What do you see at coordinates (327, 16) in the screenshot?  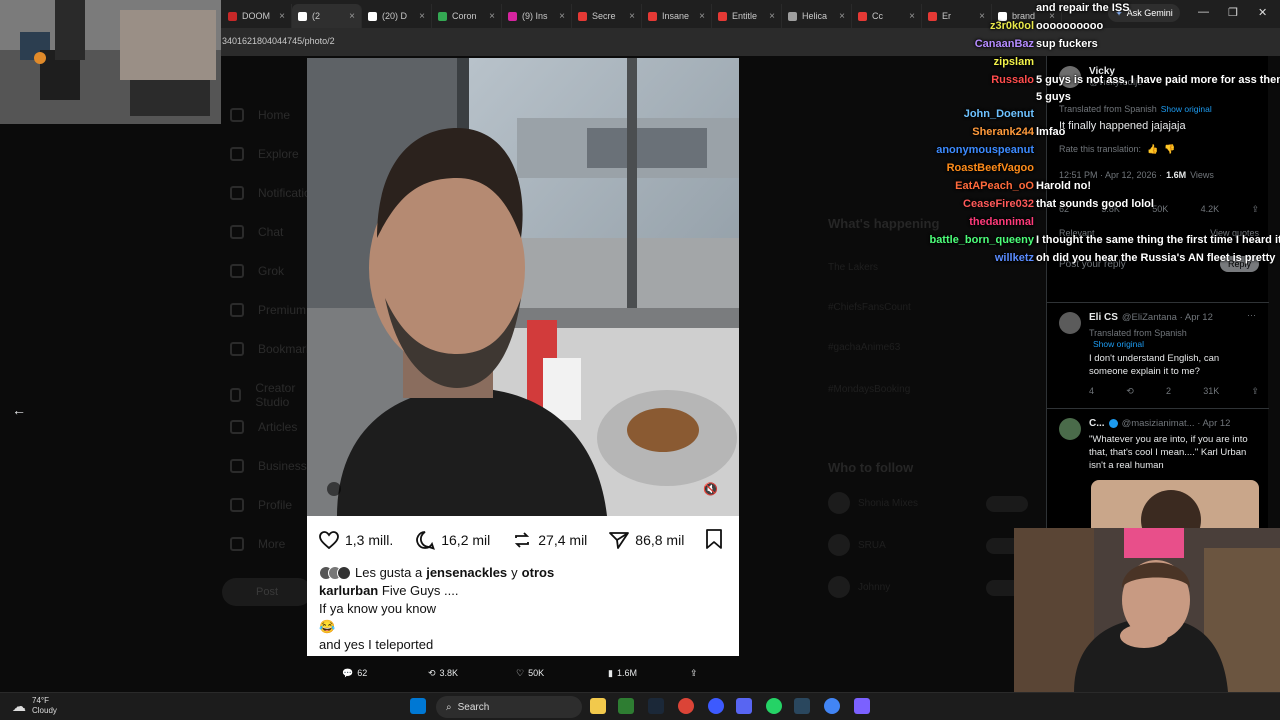 I see `browser-tab: (2 ×` at bounding box center [327, 16].